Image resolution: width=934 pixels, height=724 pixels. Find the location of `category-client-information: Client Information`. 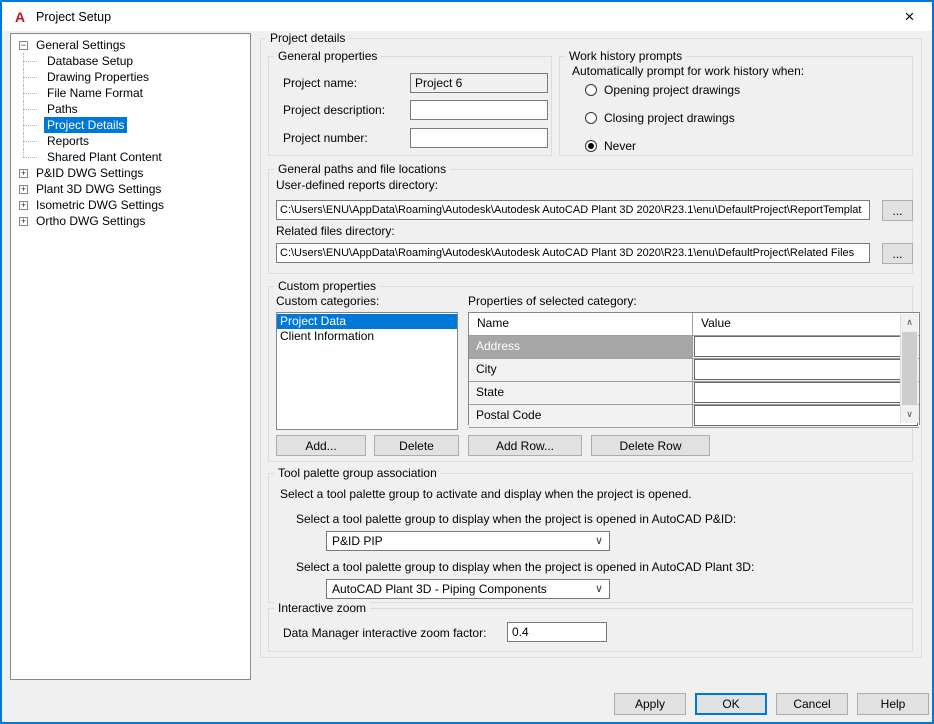

category-client-information: Client Information is located at coordinates (367, 336).